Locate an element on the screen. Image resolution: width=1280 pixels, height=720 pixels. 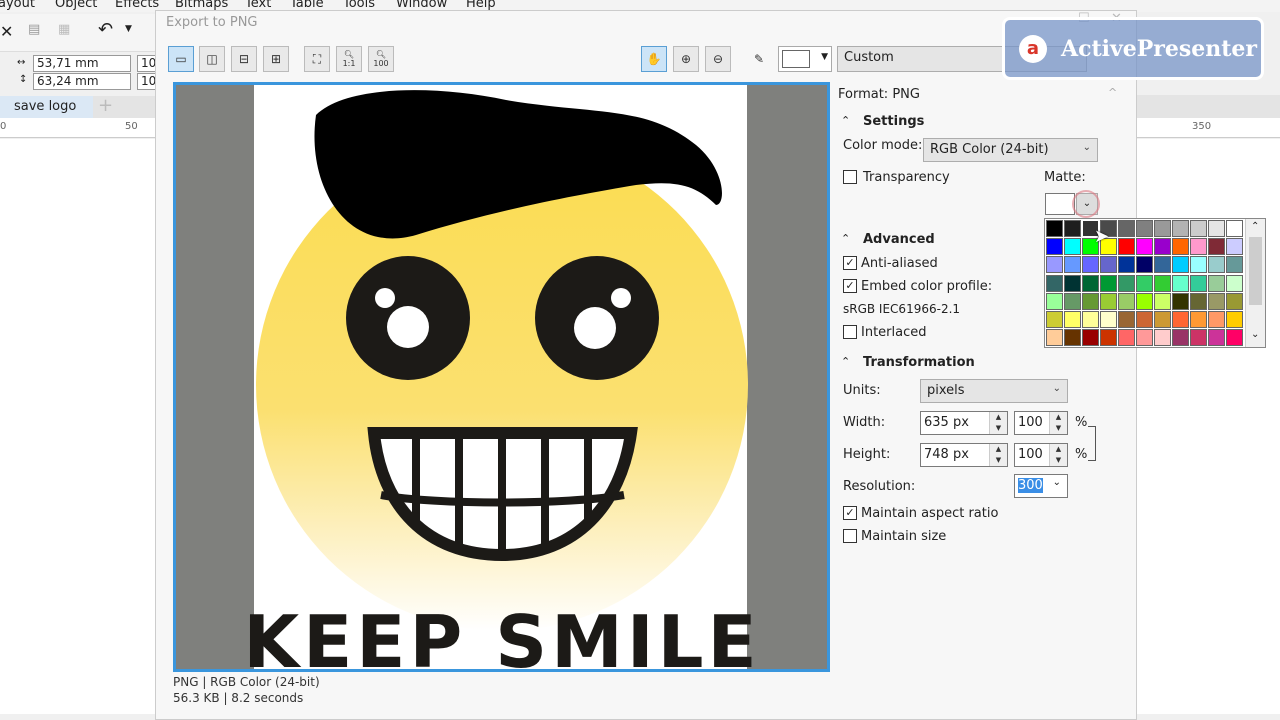
copy-icon: ▤ is located at coordinates (34, 29).